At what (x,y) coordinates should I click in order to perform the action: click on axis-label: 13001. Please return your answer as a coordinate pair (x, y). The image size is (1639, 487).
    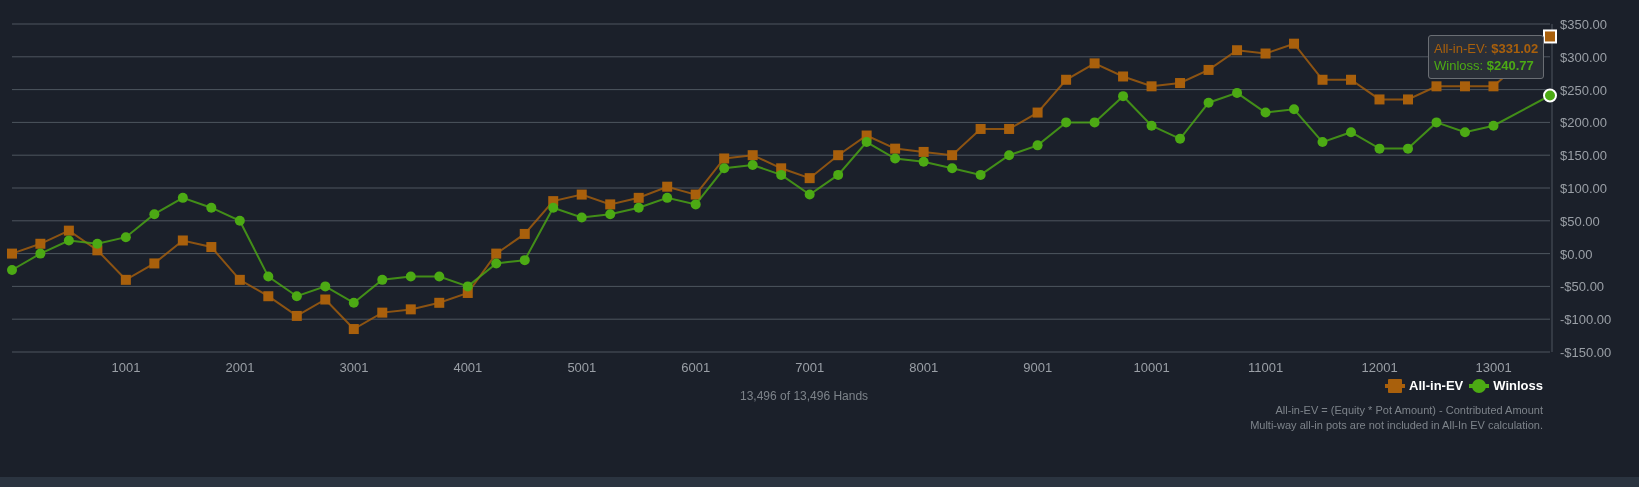
    Looking at the image, I should click on (1493, 367).